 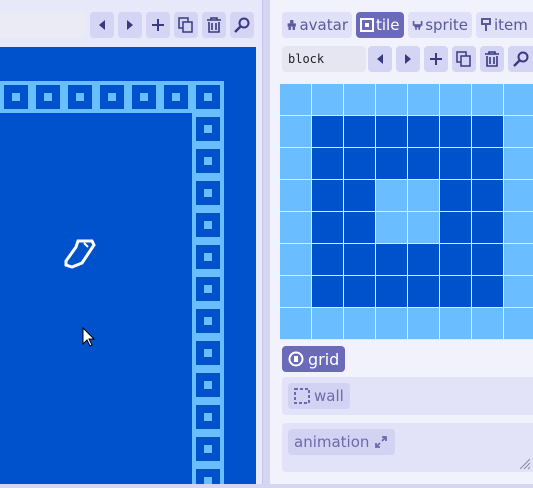 I want to click on delete-room-button, so click(x=214, y=25).